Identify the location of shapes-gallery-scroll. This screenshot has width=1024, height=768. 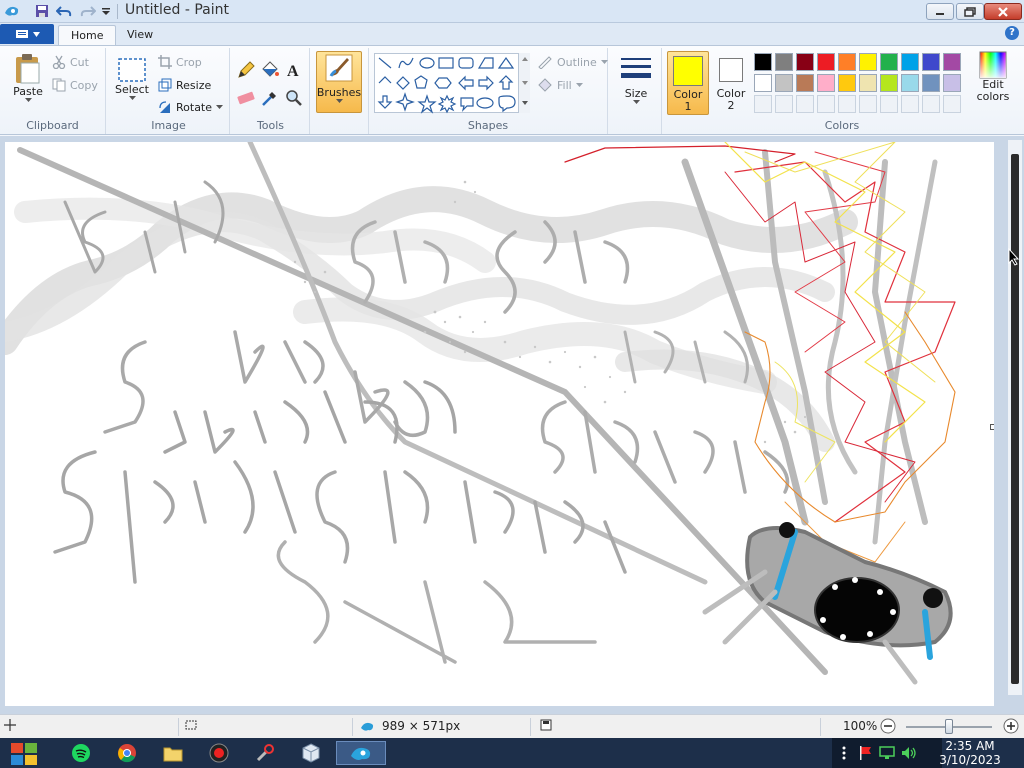
(524, 83).